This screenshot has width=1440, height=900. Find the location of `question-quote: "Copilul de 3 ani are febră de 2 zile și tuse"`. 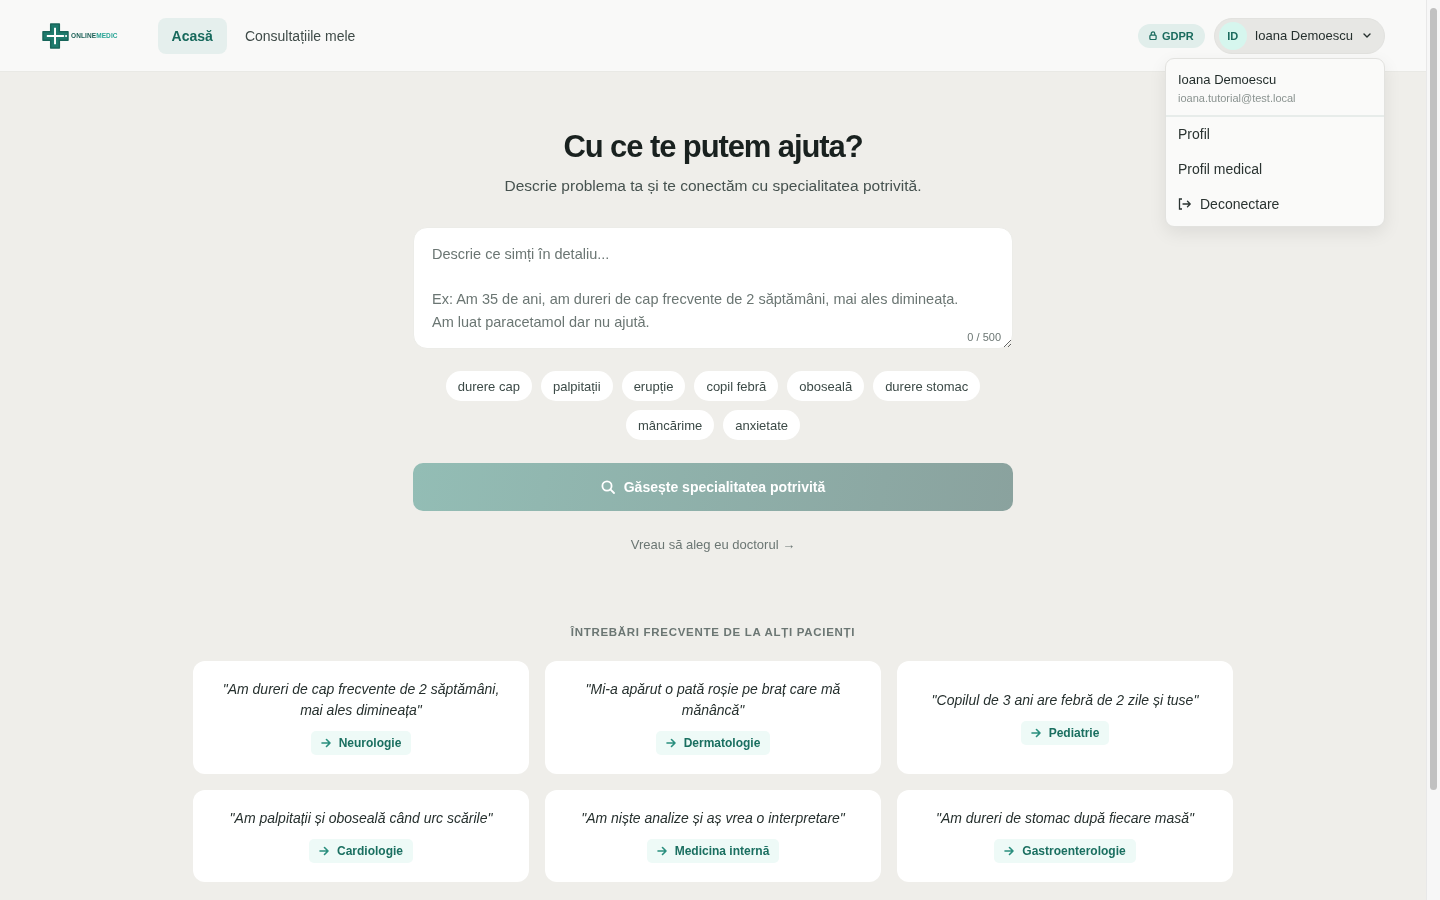

question-quote: "Copilul de 3 ani are febră de 2 zile și tuse" is located at coordinates (1065, 700).